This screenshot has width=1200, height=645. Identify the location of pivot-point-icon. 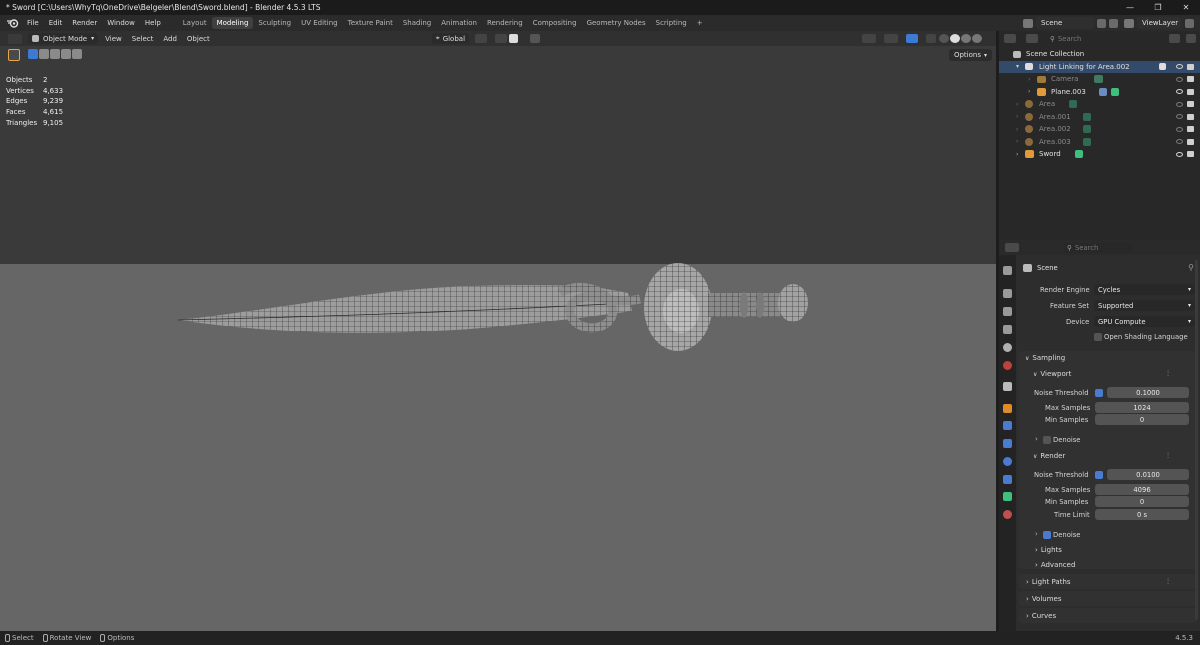
(481, 38).